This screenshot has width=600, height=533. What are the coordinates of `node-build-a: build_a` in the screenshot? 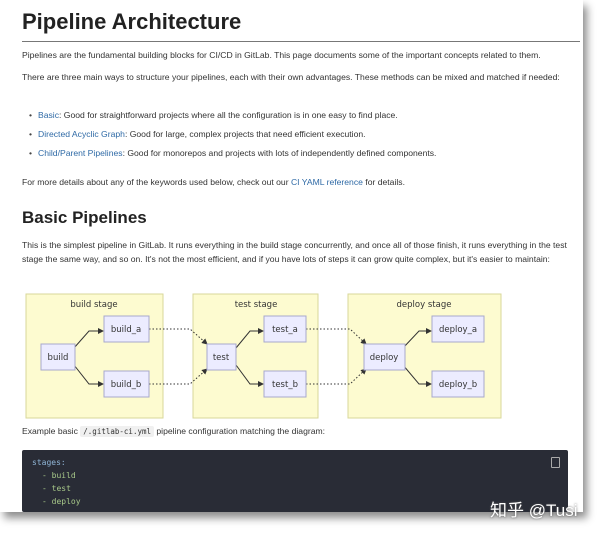 It's located at (126, 330).